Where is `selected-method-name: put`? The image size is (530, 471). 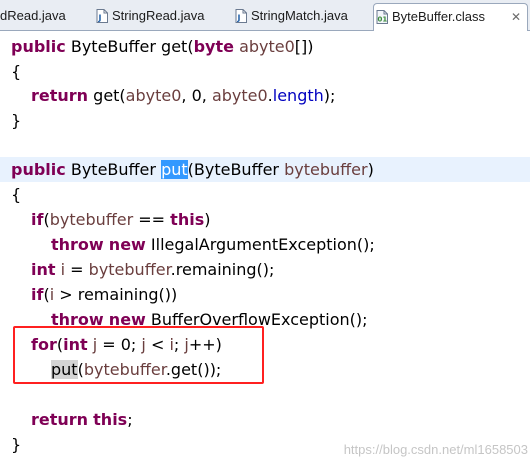 selected-method-name: put is located at coordinates (174, 169).